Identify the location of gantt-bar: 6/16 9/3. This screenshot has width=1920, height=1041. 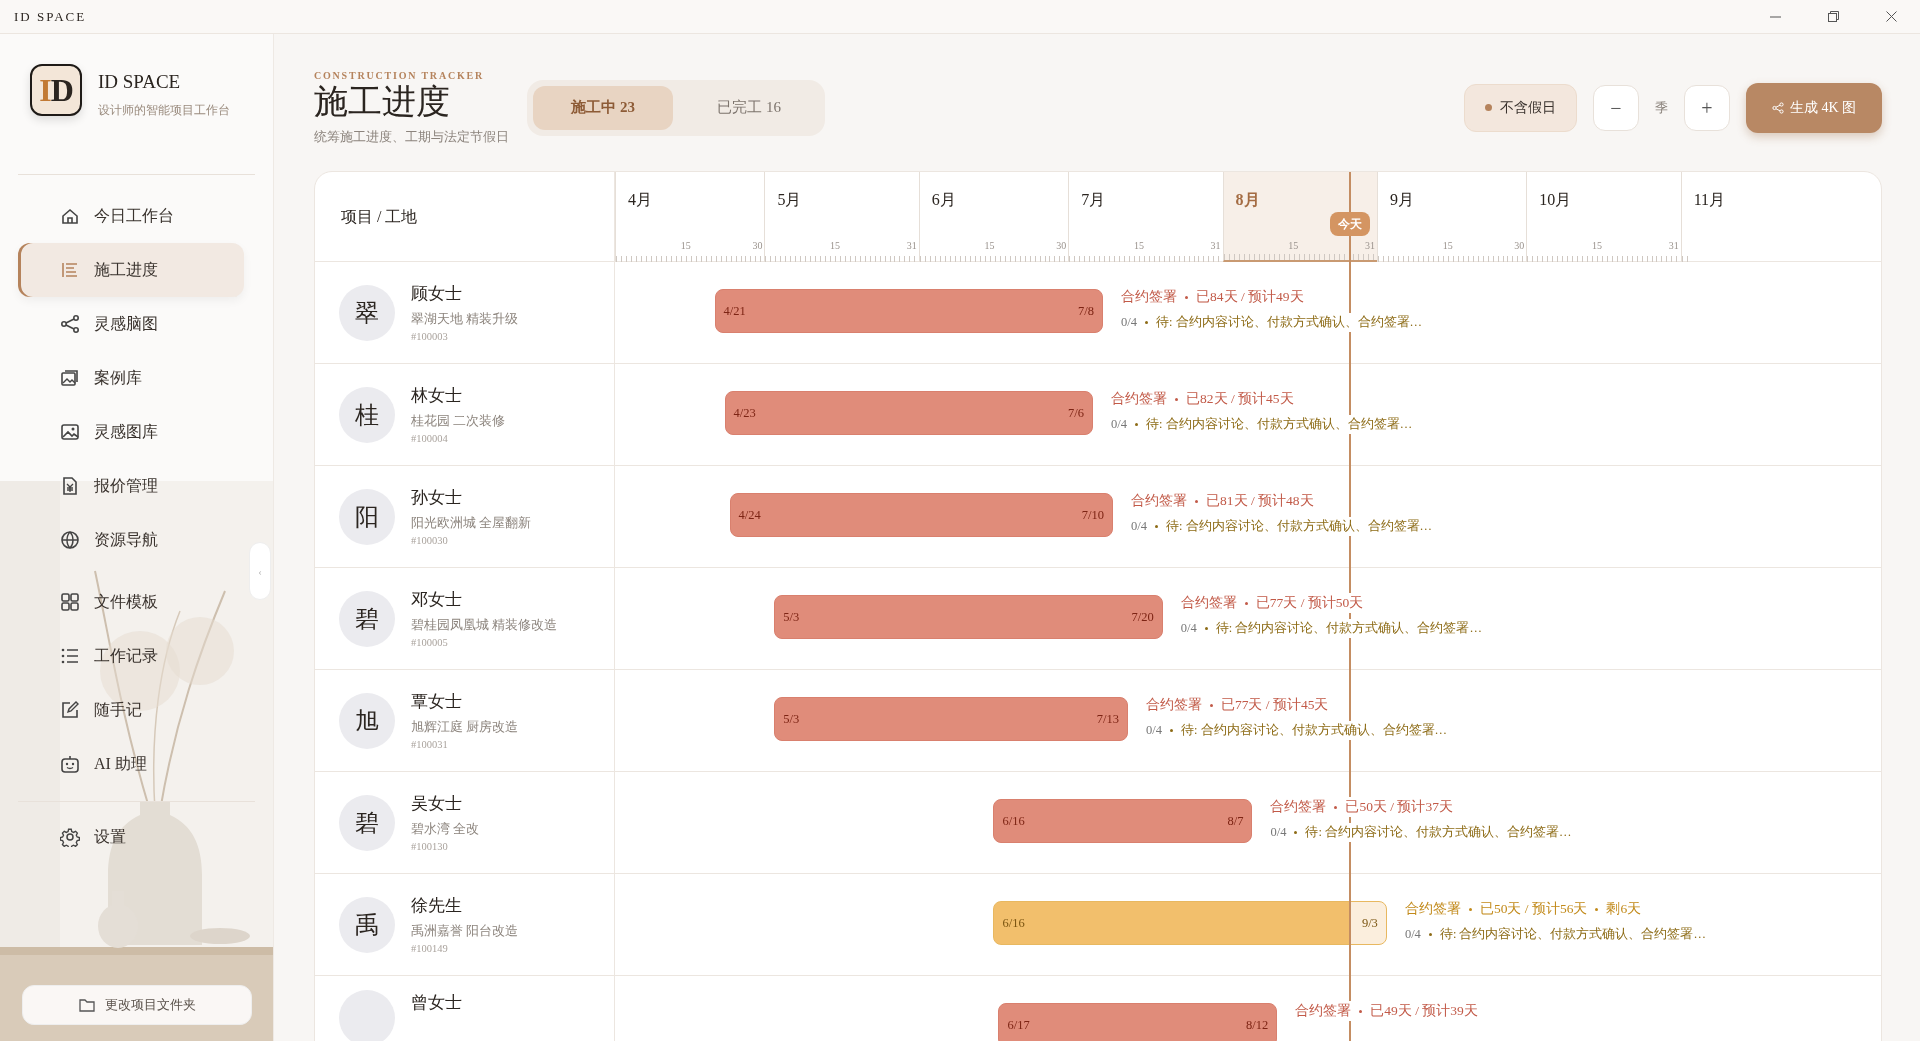
(1190, 923).